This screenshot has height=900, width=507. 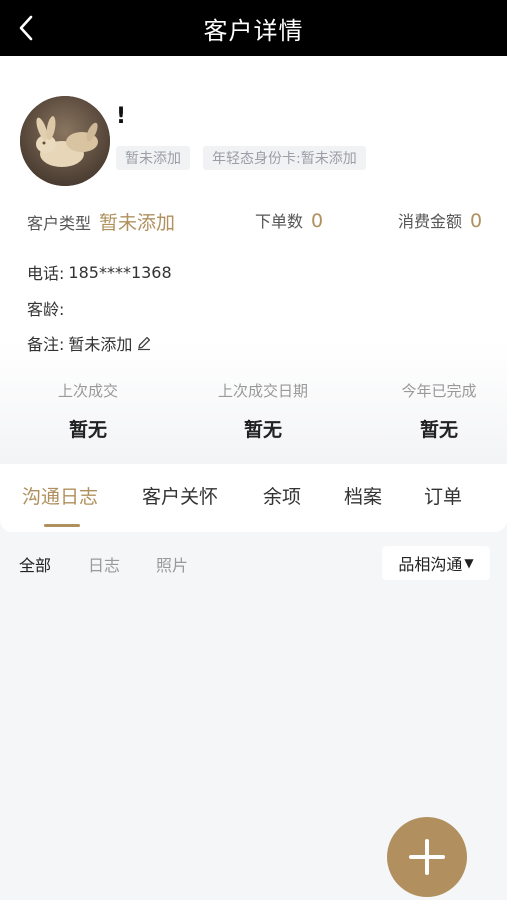 What do you see at coordinates (433, 411) in the screenshot?
I see `year-completed-summary: 今年已完成 暂无` at bounding box center [433, 411].